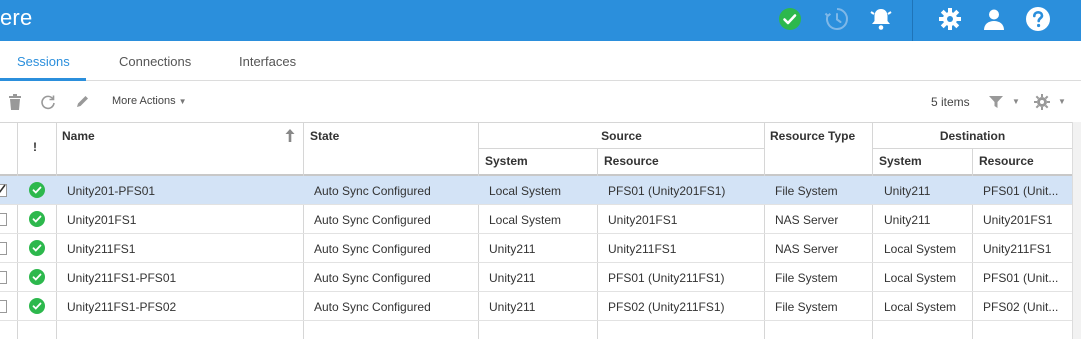 The height and width of the screenshot is (339, 1081). What do you see at coordinates (155, 61) in the screenshot?
I see `tab-connections: Connections` at bounding box center [155, 61].